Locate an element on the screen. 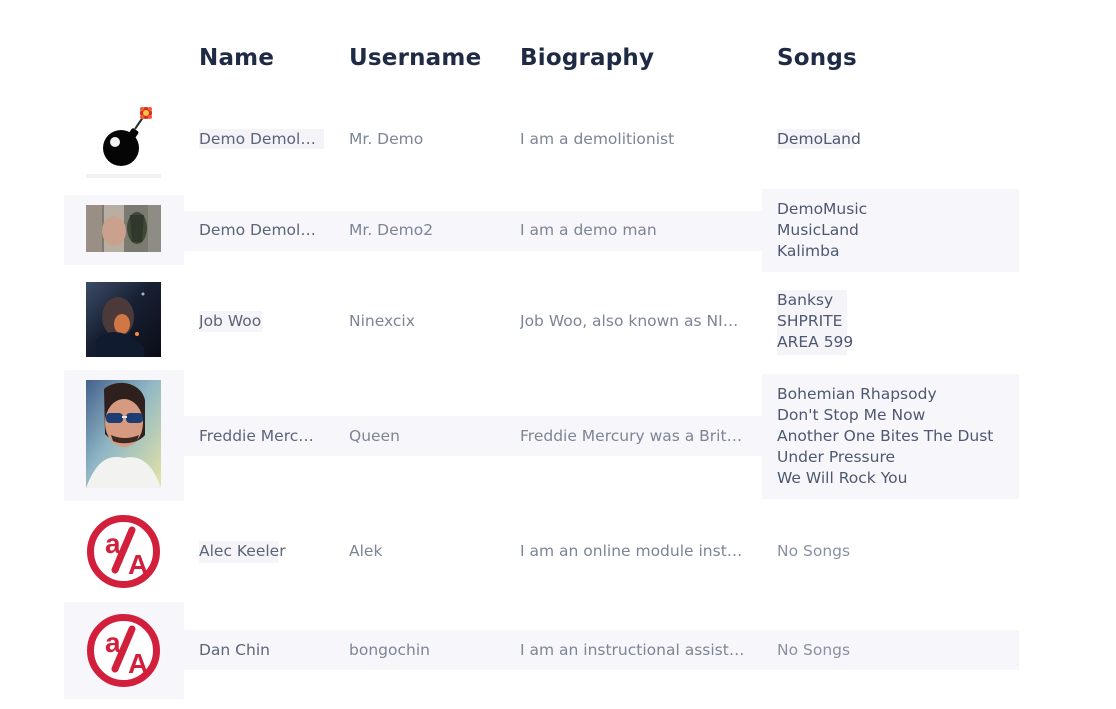 The width and height of the screenshot is (1116, 709). song-item: Bohemian Rhapsody is located at coordinates (892, 394).